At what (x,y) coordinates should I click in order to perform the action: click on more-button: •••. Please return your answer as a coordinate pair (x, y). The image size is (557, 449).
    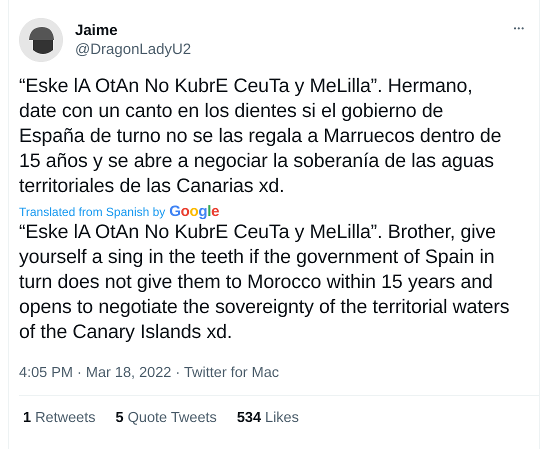
    Looking at the image, I should click on (519, 28).